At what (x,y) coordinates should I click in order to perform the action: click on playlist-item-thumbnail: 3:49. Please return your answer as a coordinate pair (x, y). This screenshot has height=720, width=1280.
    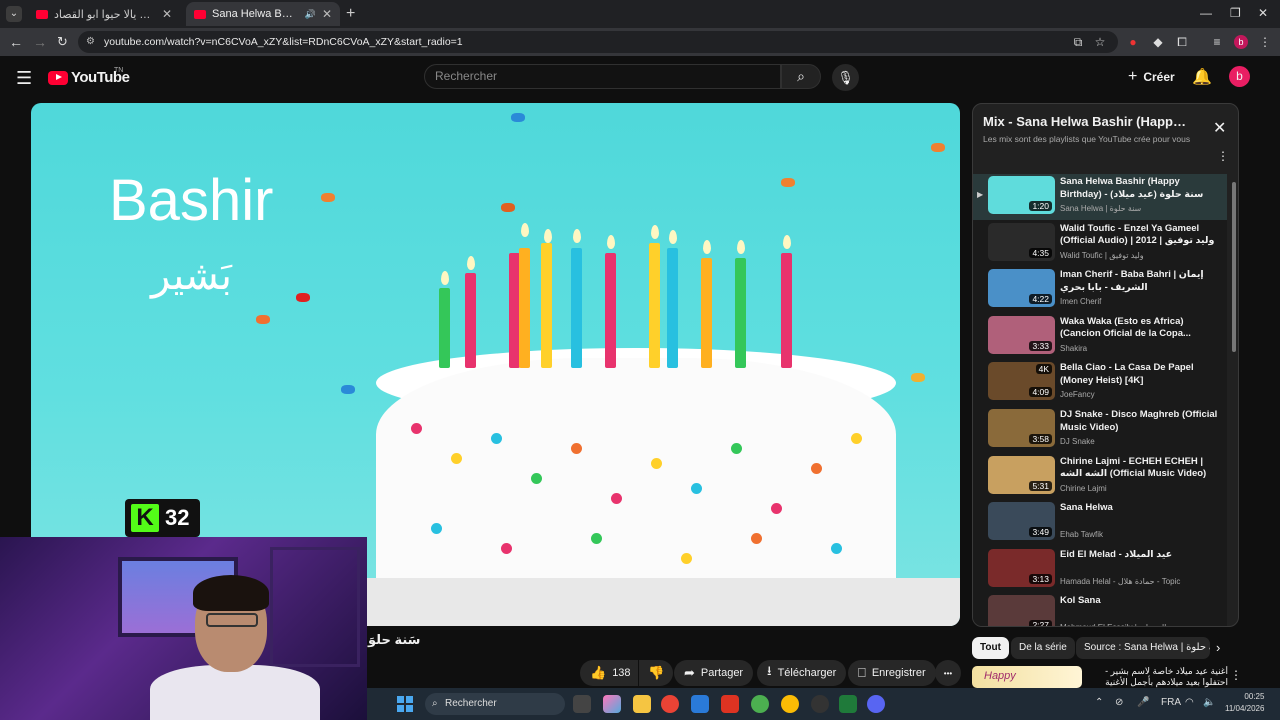
    Looking at the image, I should click on (1021, 521).